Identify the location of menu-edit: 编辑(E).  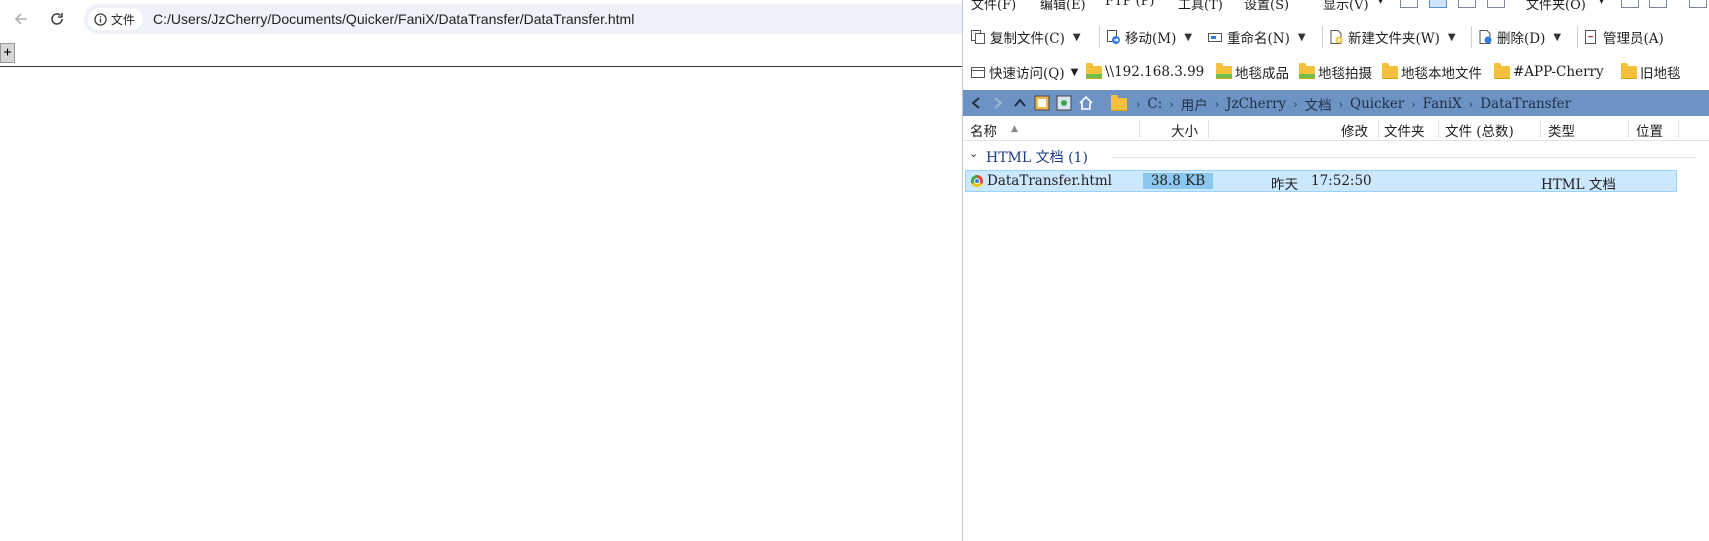
(1063, 6).